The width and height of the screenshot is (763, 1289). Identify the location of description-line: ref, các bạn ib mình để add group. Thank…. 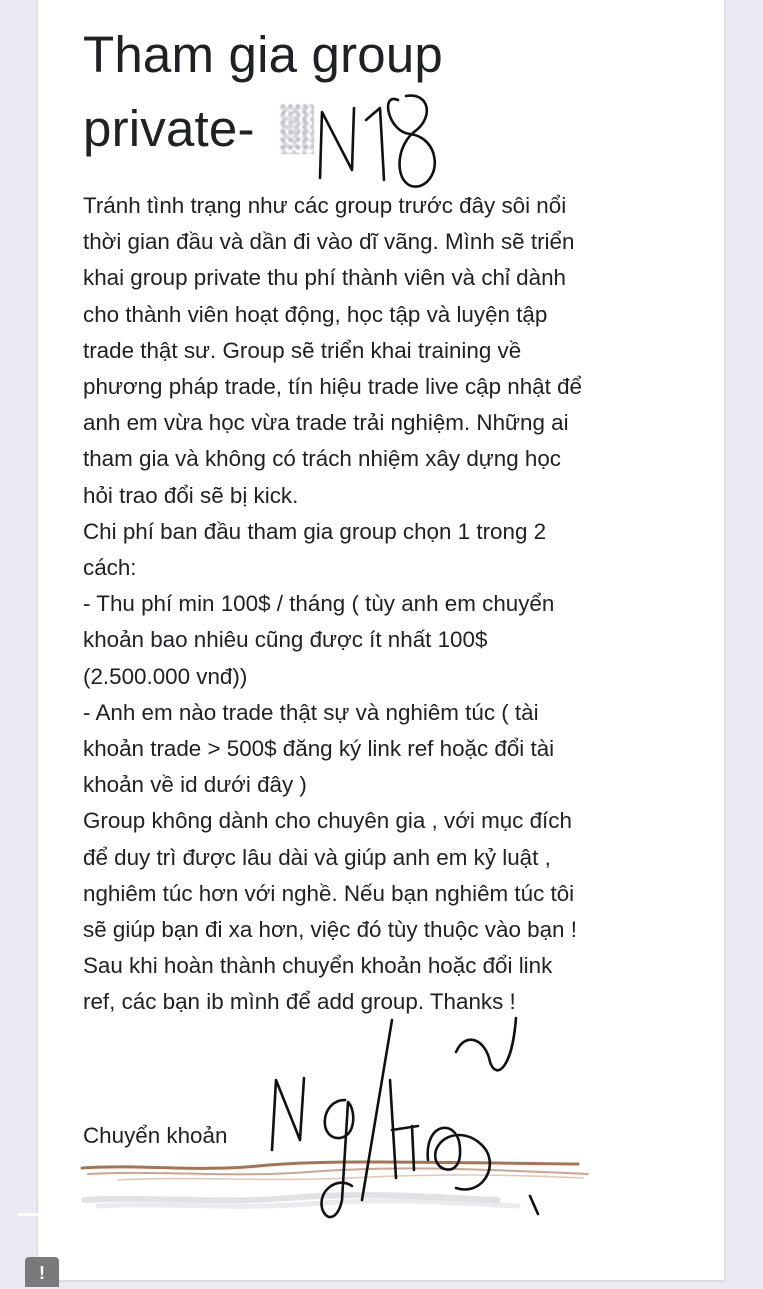
(299, 1002).